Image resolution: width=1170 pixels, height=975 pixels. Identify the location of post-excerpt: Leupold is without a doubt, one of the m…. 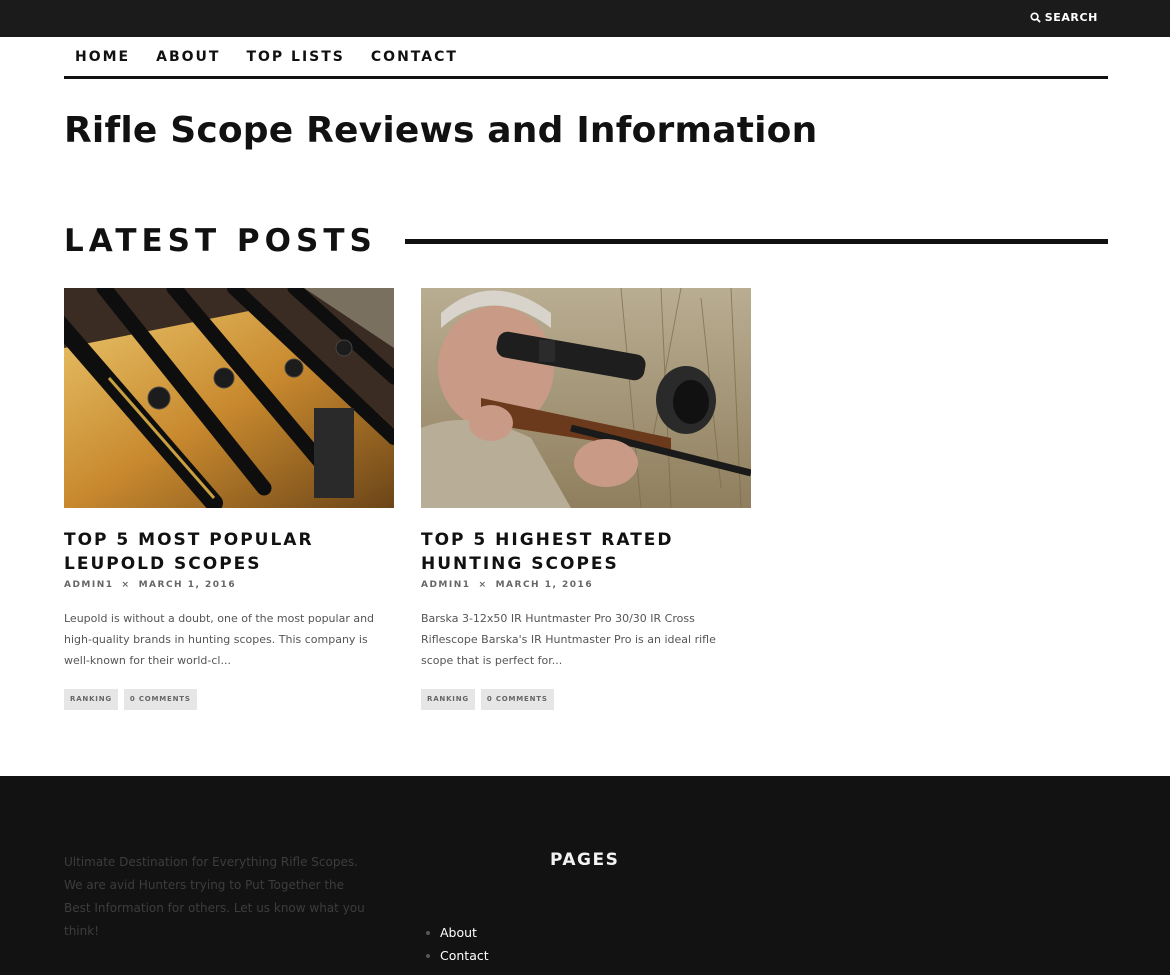
(219, 639).